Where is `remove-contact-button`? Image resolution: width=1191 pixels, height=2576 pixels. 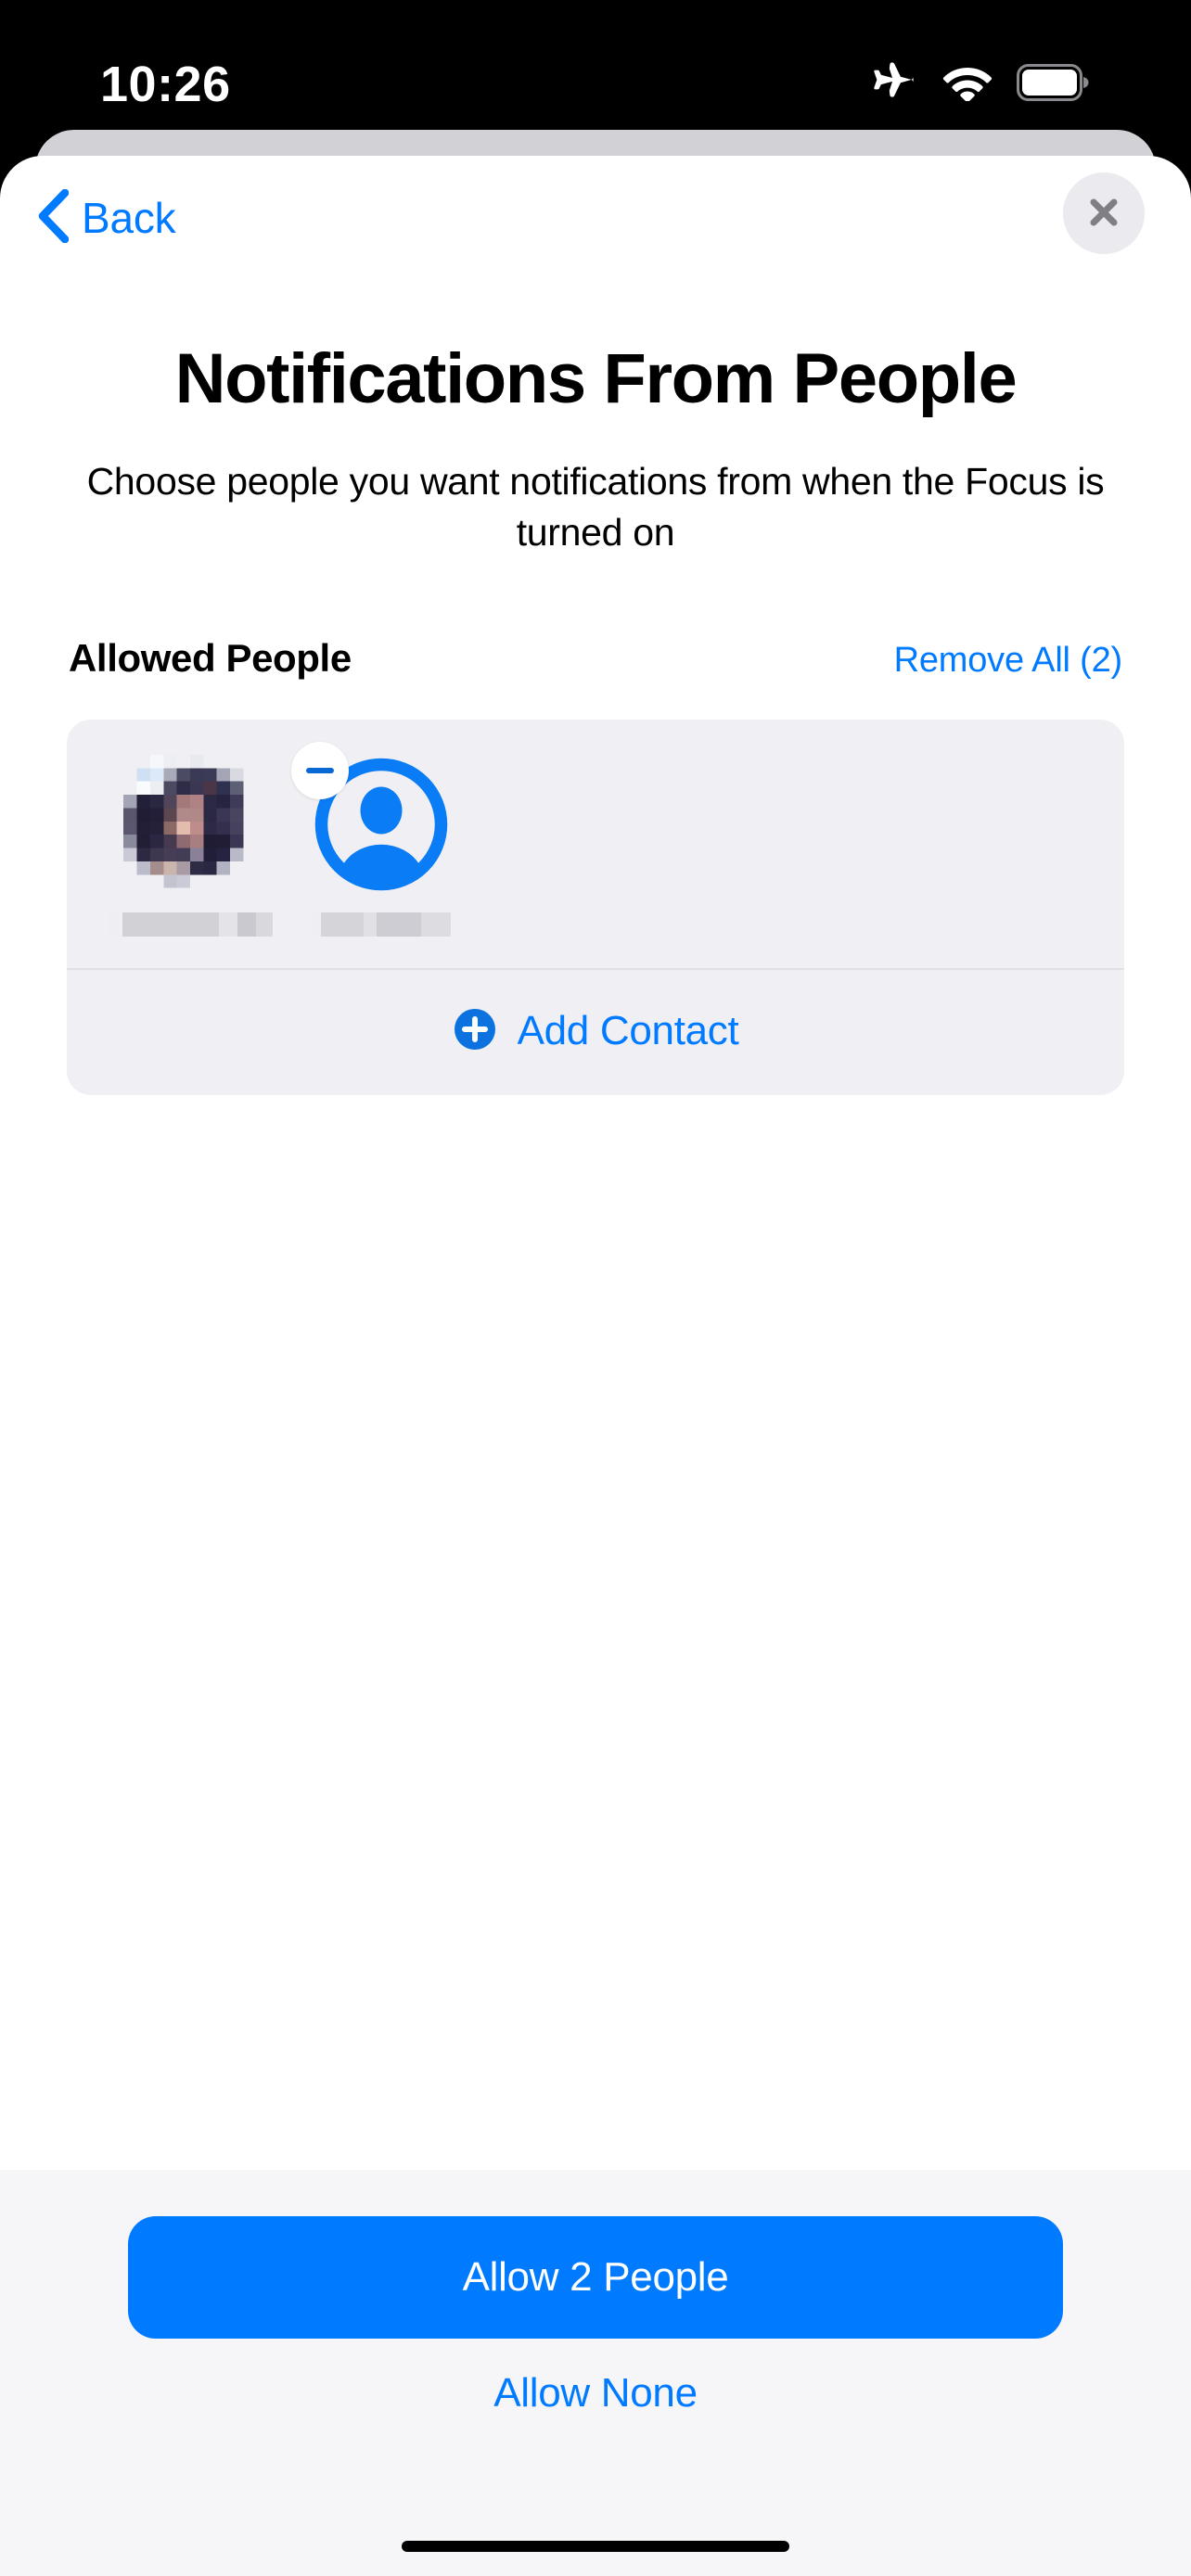
remove-contact-button is located at coordinates (320, 770).